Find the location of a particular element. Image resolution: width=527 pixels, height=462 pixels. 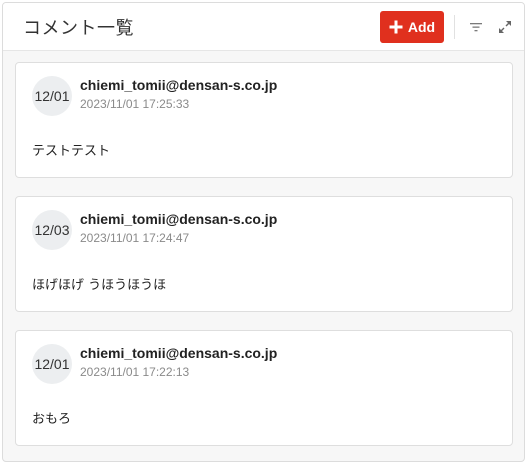

expand-icon is located at coordinates (505, 27).